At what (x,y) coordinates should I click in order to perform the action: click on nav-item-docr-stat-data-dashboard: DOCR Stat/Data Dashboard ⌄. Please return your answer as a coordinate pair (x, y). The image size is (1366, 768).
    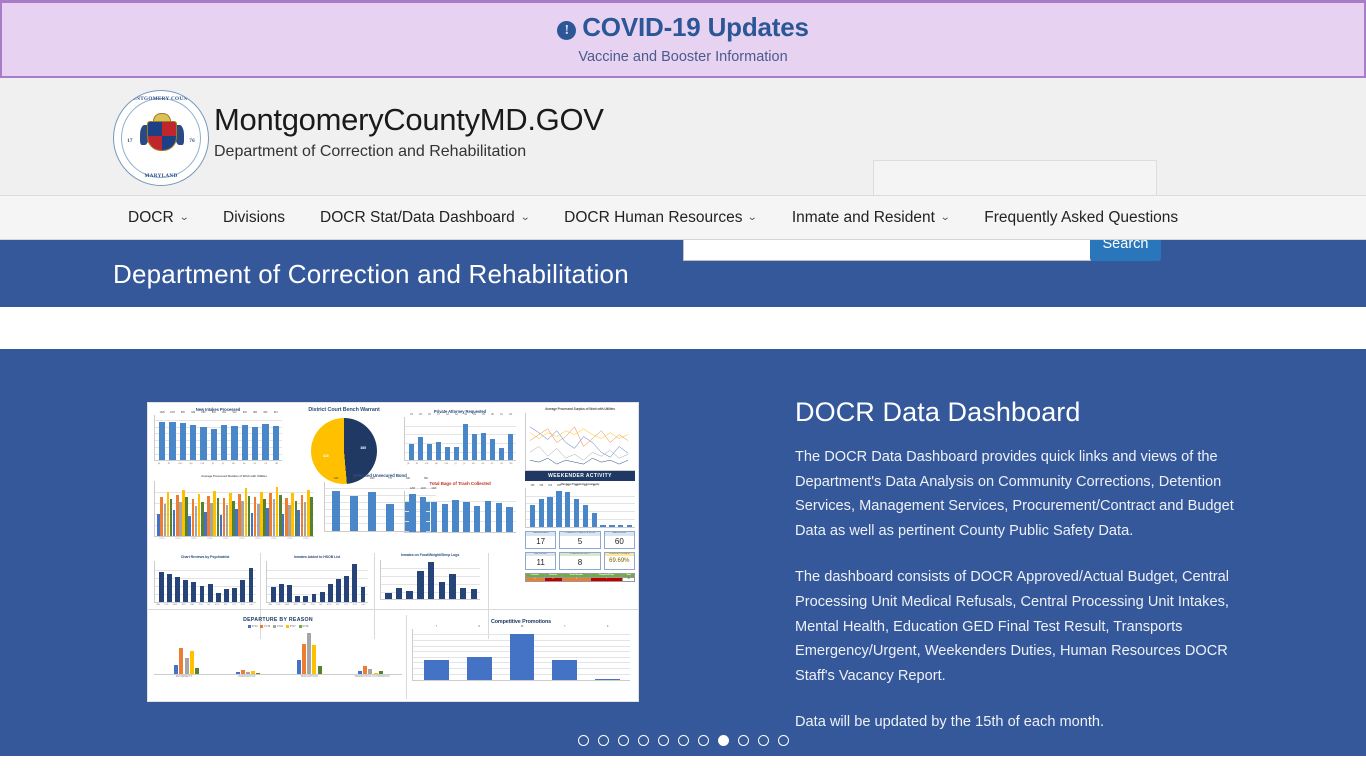
    Looking at the image, I should click on (425, 218).